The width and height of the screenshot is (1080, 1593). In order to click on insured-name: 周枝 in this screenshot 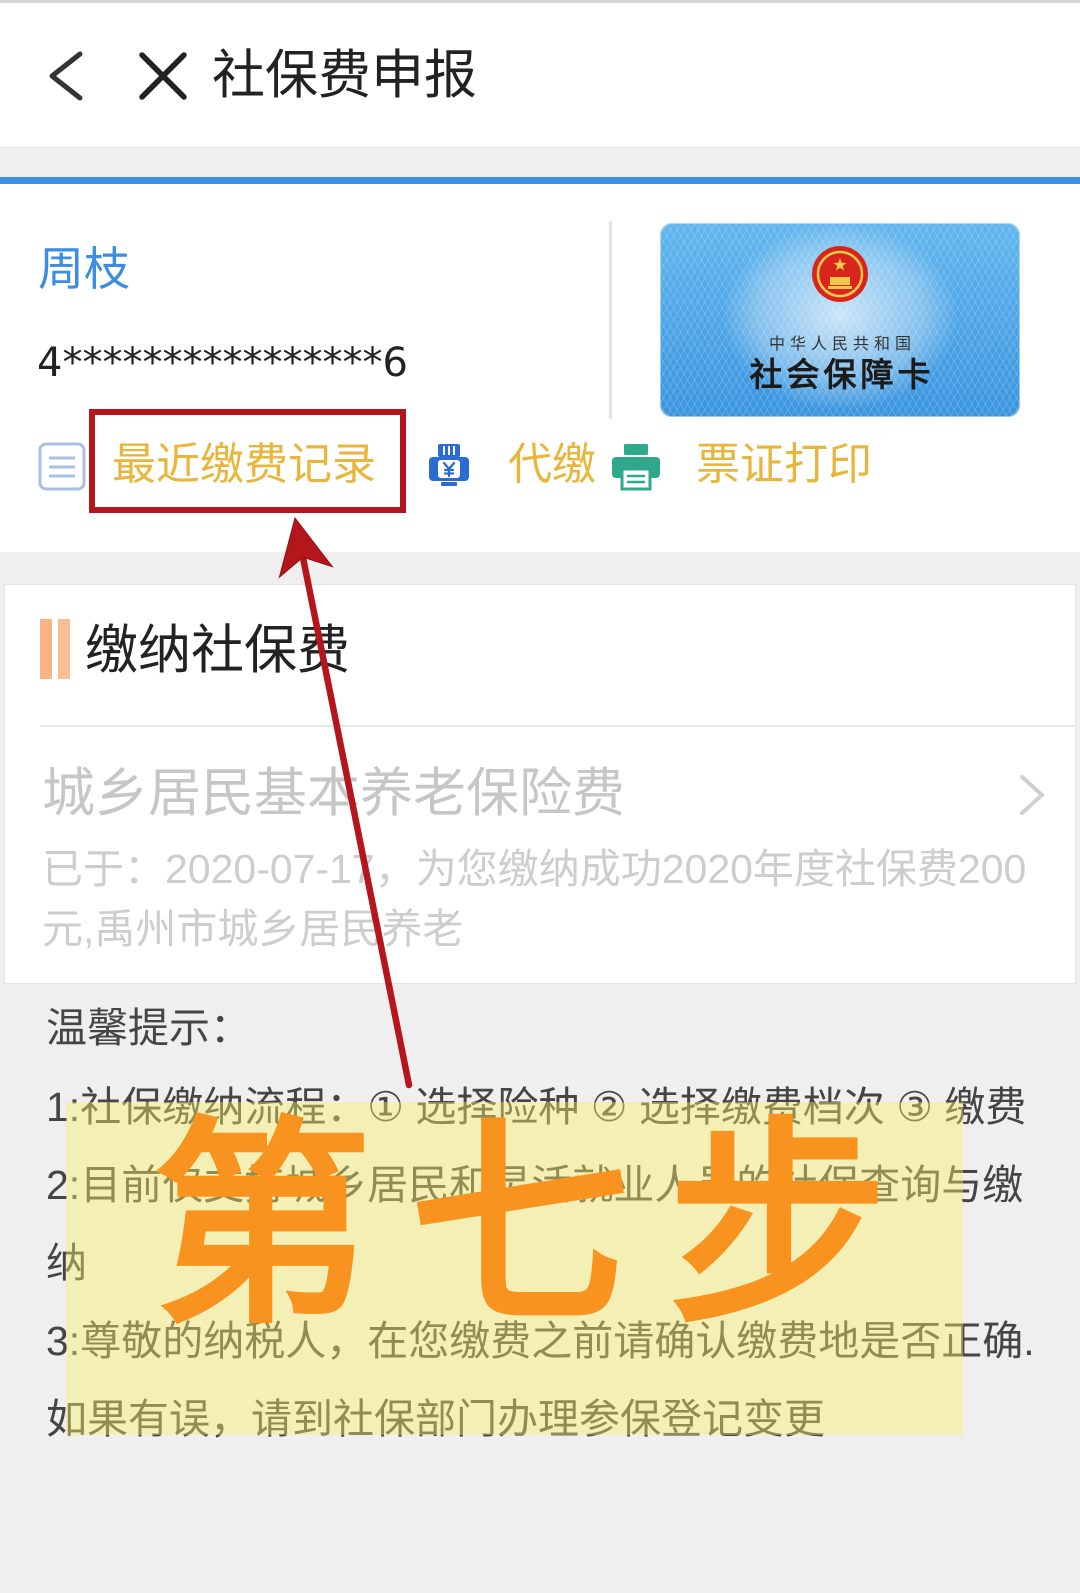, I will do `click(84, 269)`.